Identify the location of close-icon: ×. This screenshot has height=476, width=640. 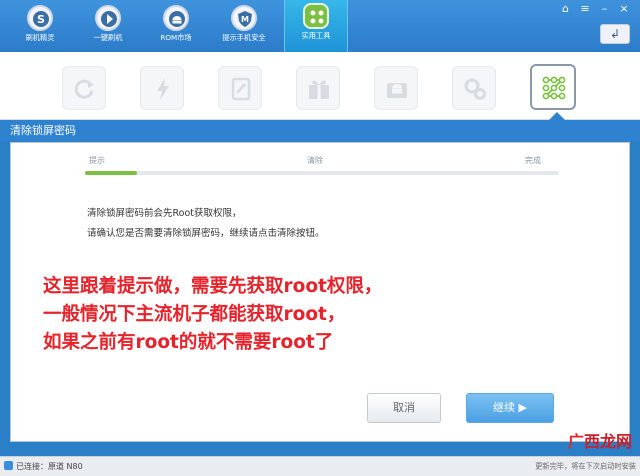
(624, 10).